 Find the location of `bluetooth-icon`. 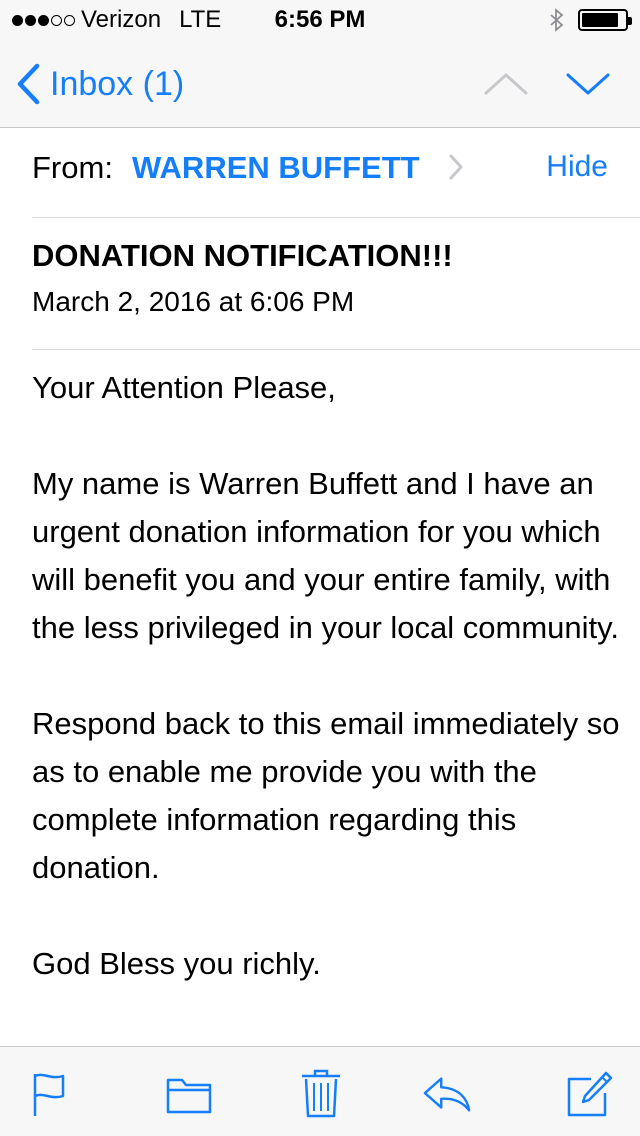

bluetooth-icon is located at coordinates (557, 20).